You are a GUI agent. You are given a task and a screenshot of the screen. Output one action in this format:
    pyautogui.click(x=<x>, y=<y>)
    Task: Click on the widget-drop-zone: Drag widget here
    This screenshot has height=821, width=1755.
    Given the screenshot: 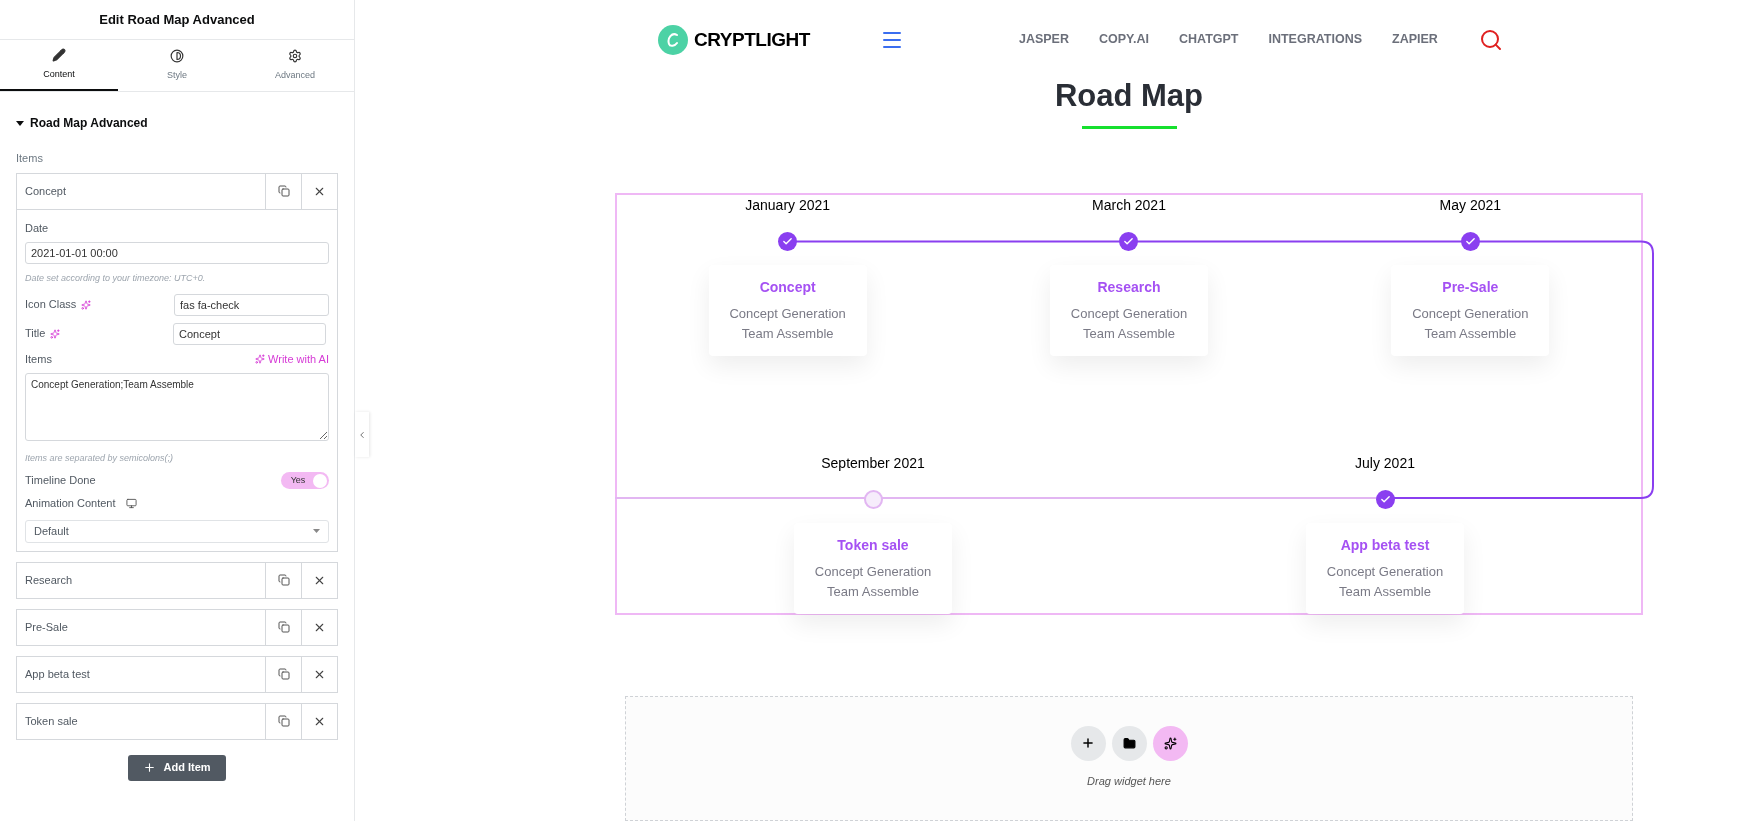 What is the action you would take?
    pyautogui.click(x=1129, y=758)
    